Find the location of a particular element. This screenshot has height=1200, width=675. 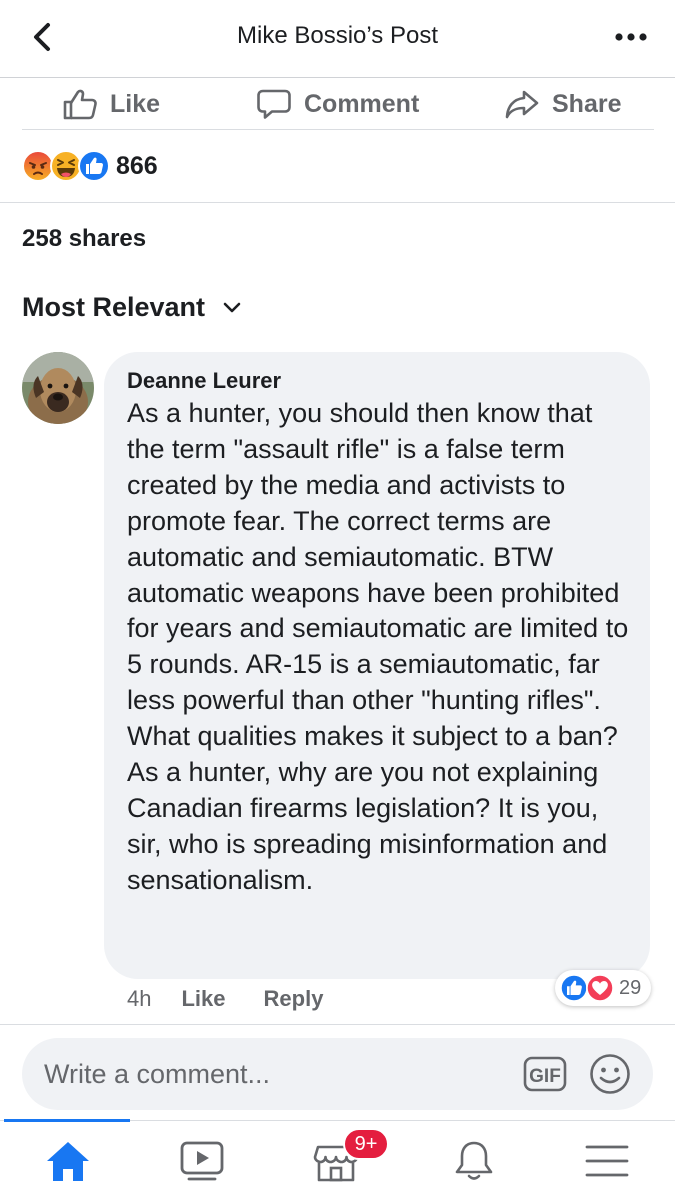

comment-reaction-count: 29 is located at coordinates (630, 987).